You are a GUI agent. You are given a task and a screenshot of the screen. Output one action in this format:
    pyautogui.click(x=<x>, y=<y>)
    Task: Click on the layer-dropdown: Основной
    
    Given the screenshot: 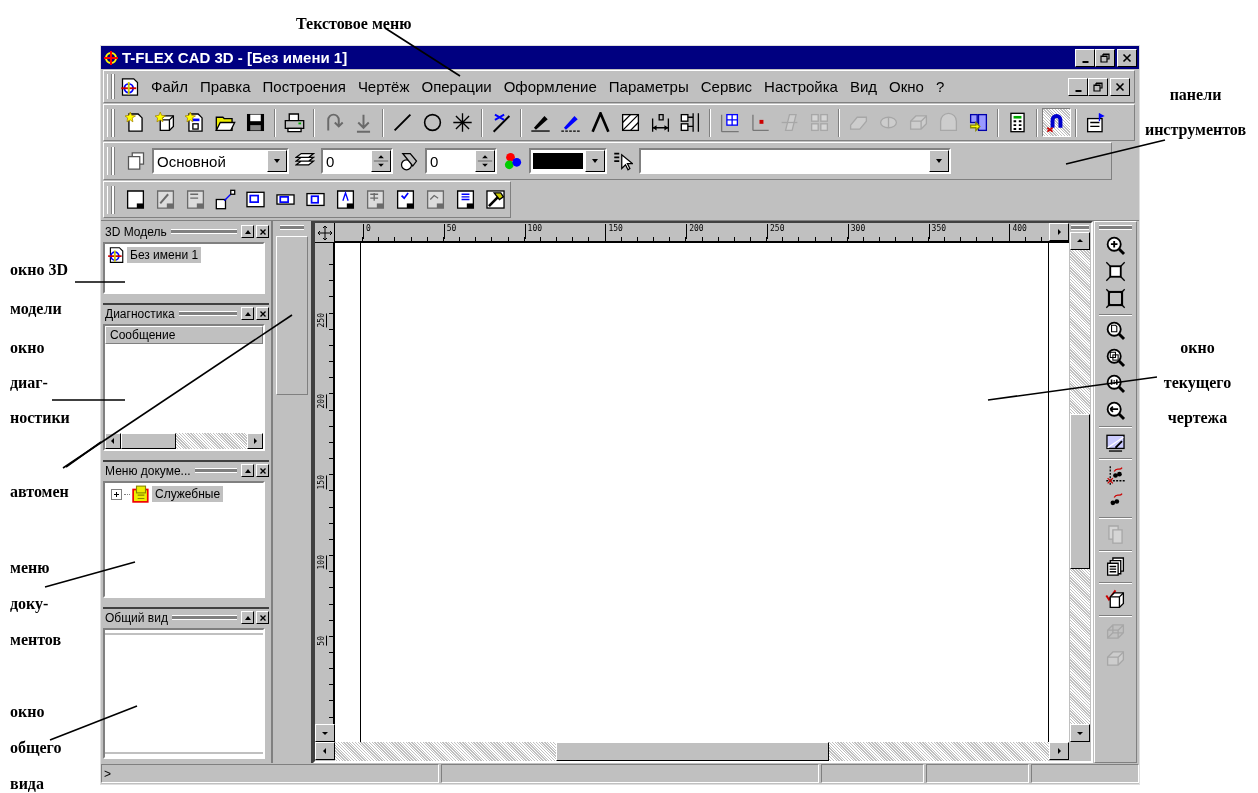 What is the action you would take?
    pyautogui.click(x=220, y=161)
    